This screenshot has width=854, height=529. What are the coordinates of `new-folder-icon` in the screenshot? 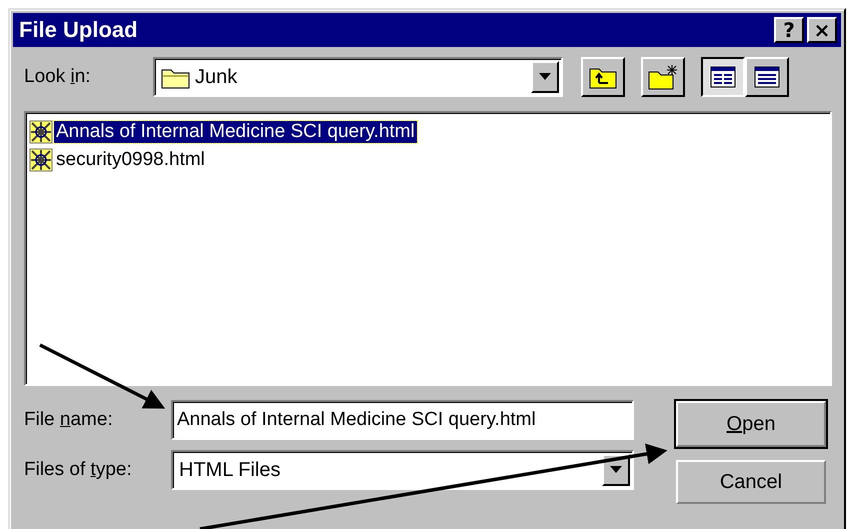 It's located at (663, 77).